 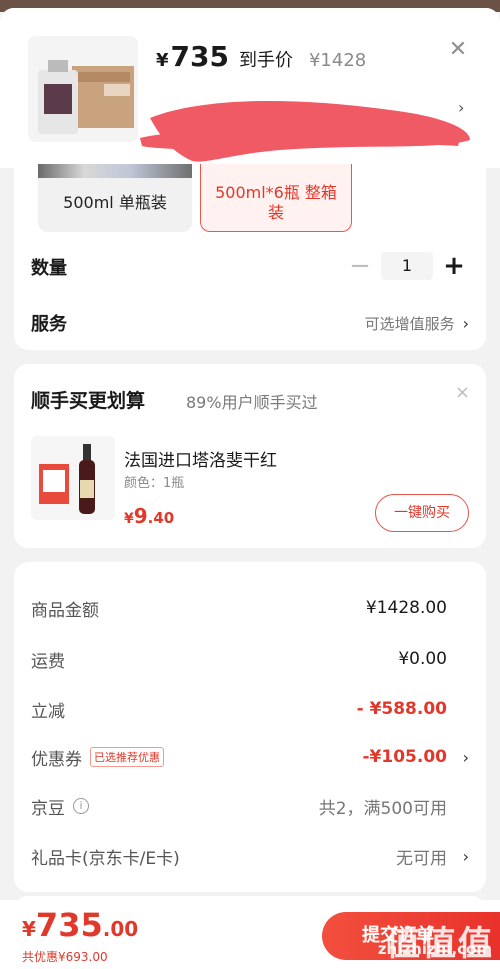 What do you see at coordinates (250, 934) in the screenshot?
I see `checkout-bar: ¥735.00 共优惠¥693.00 提交订单 值值值` at bounding box center [250, 934].